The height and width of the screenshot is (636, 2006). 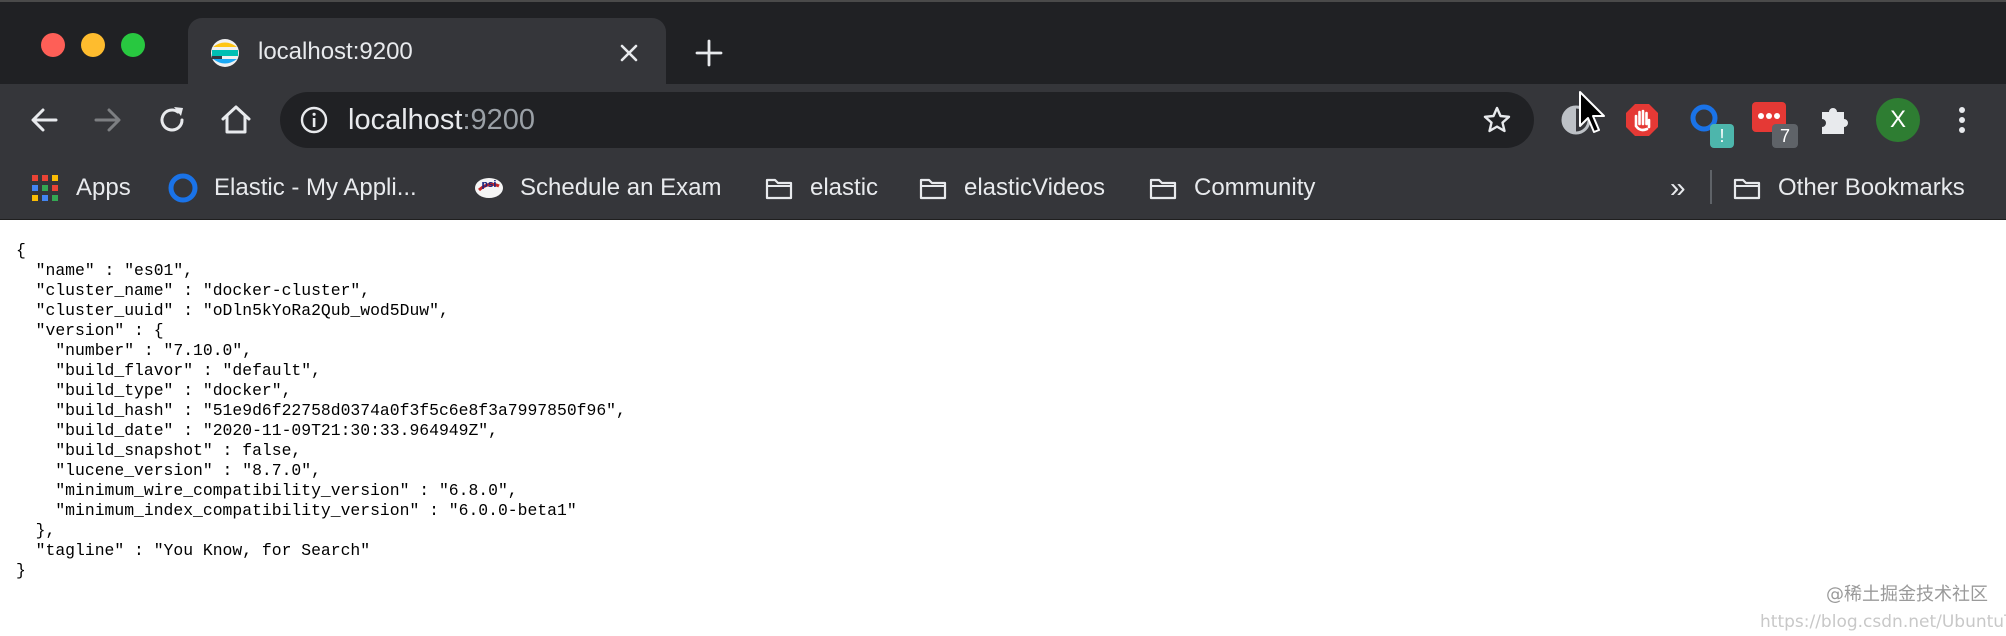 What do you see at coordinates (1711, 187) in the screenshot?
I see `bookmarks-divider` at bounding box center [1711, 187].